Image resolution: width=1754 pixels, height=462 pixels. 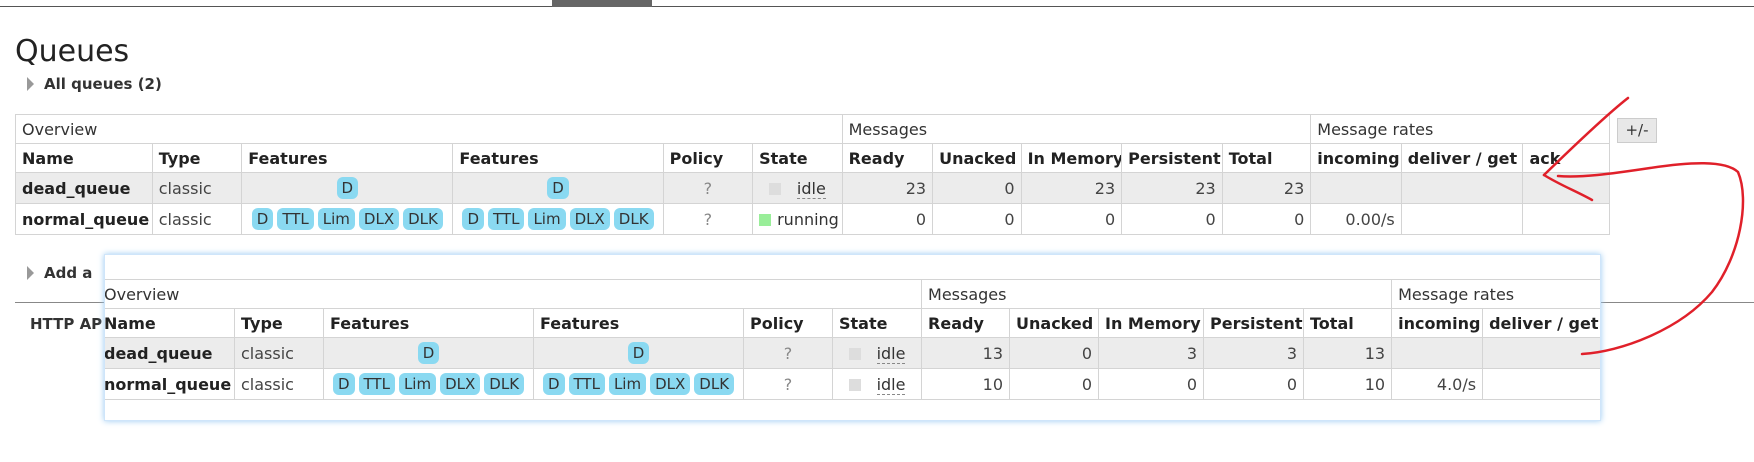 What do you see at coordinates (1568, 187) in the screenshot?
I see `arrowhead-lower` at bounding box center [1568, 187].